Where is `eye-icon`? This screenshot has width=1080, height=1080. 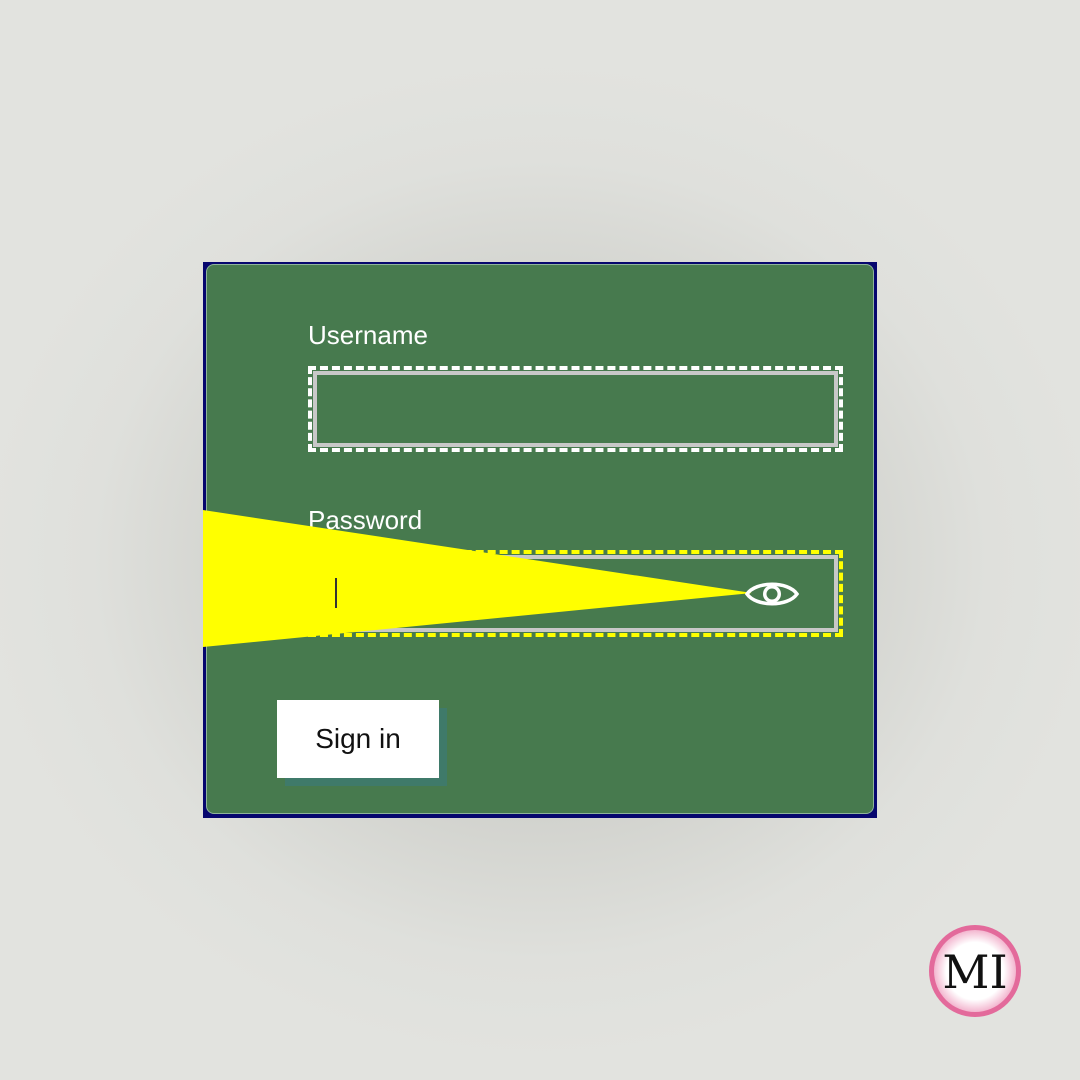 eye-icon is located at coordinates (772, 594).